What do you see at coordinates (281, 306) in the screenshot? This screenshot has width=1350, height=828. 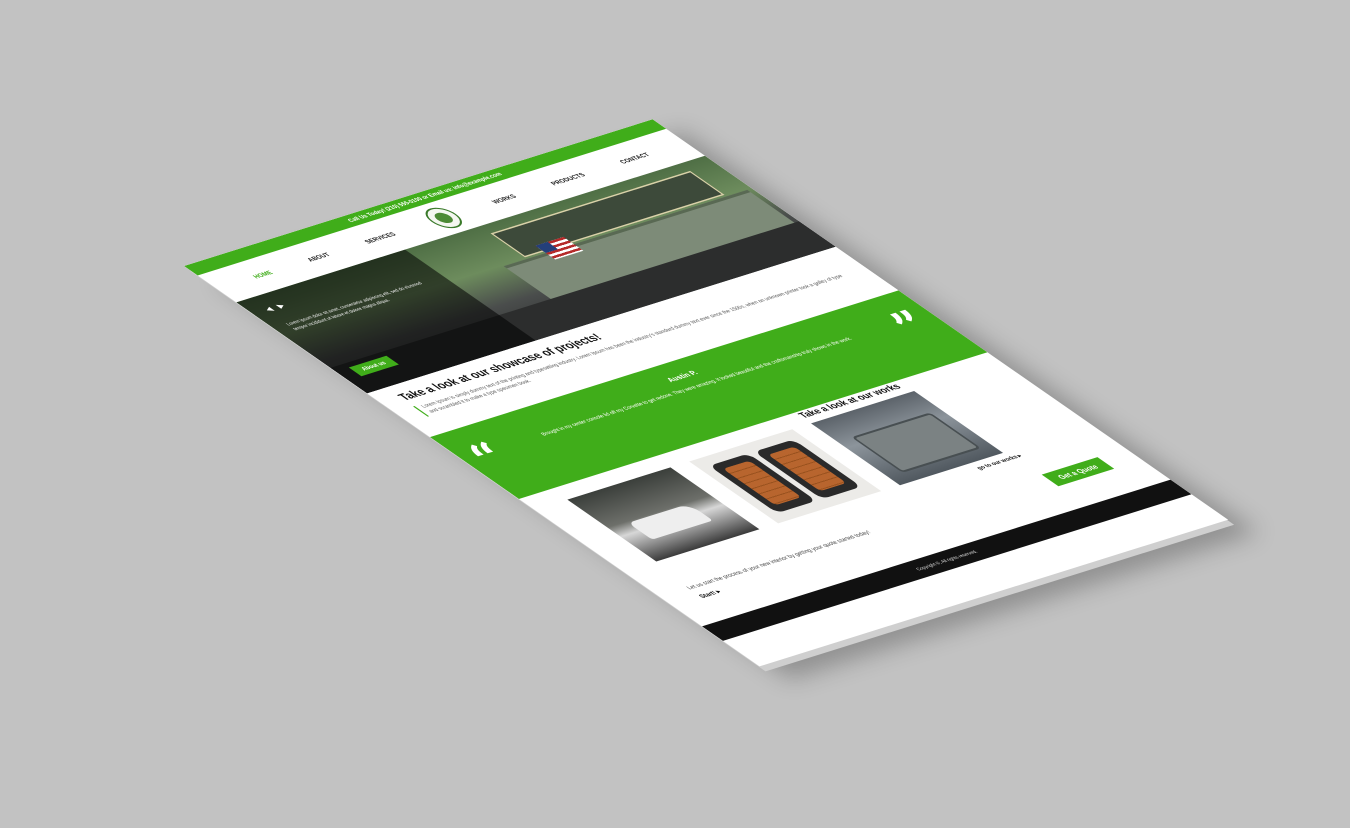 I see `slider-next-icon: ▶` at bounding box center [281, 306].